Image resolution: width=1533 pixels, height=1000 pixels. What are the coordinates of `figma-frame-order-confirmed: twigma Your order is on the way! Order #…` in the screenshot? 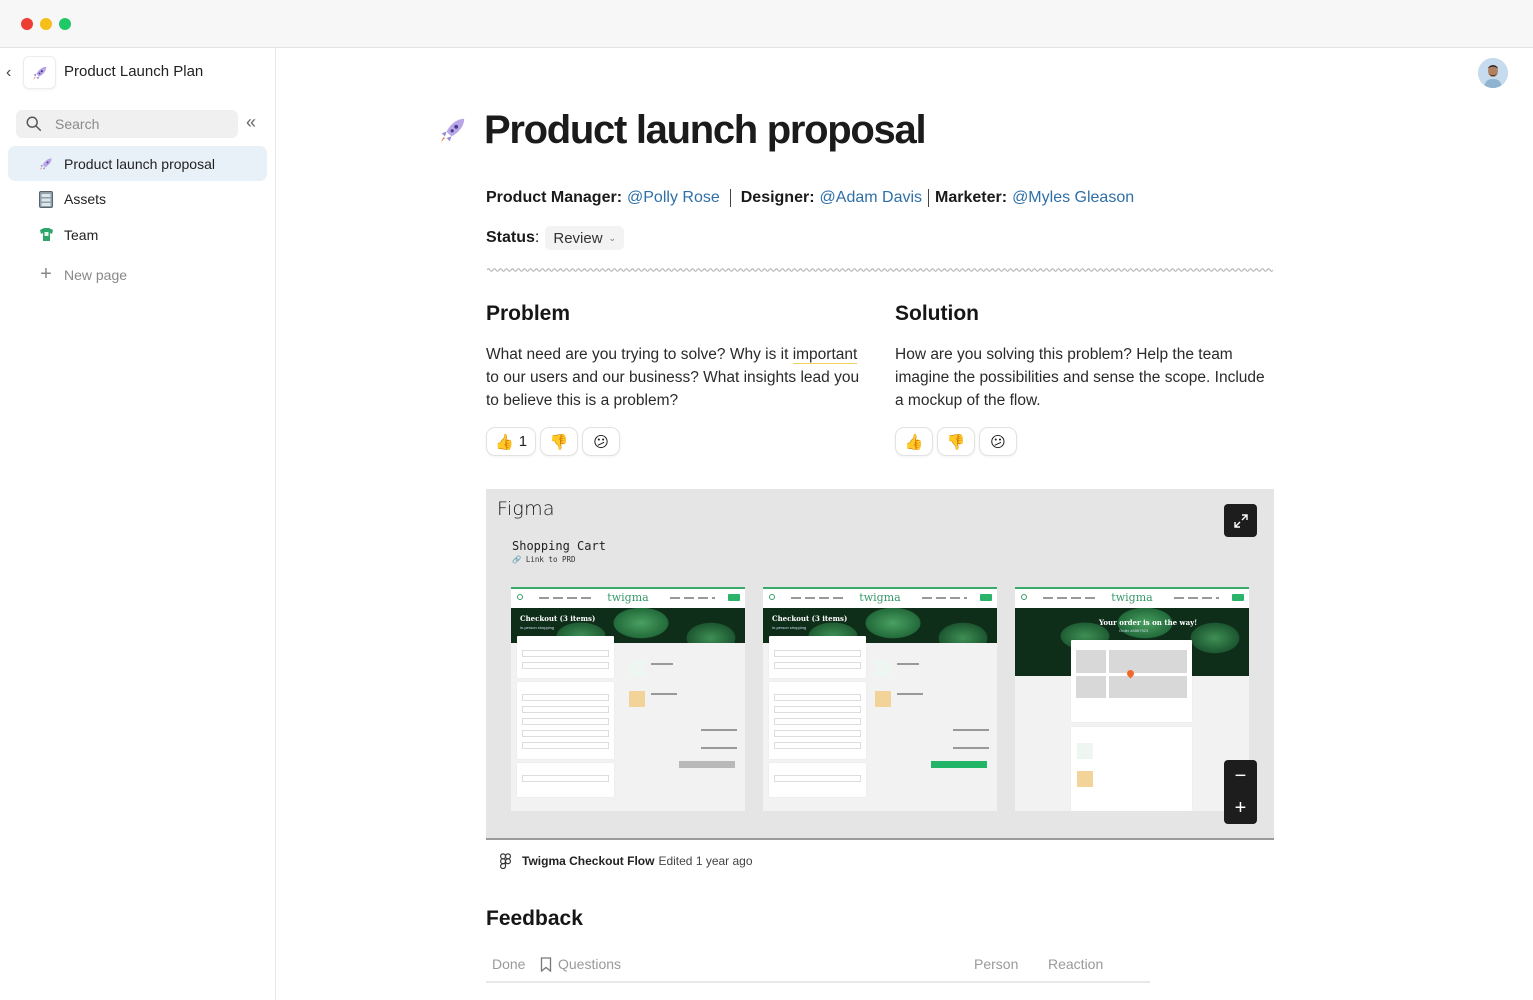 It's located at (1132, 699).